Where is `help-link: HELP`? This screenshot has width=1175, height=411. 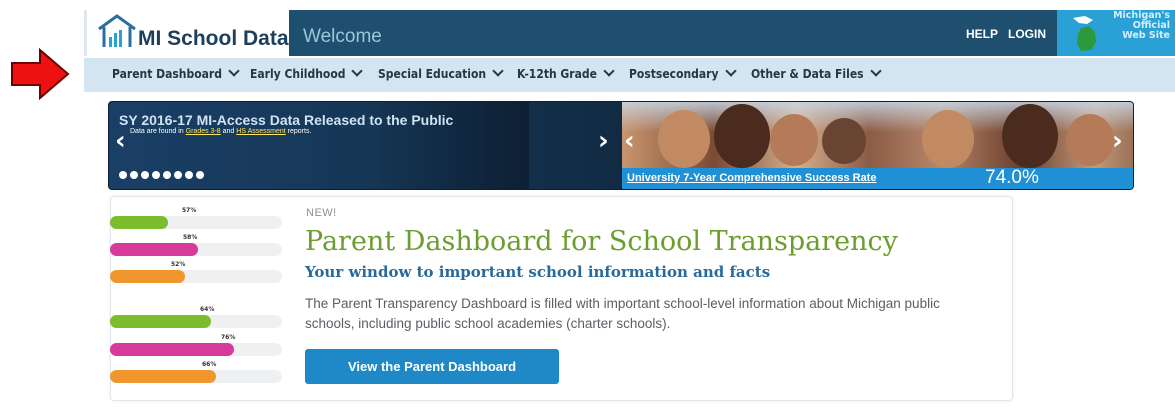 help-link: HELP is located at coordinates (982, 34).